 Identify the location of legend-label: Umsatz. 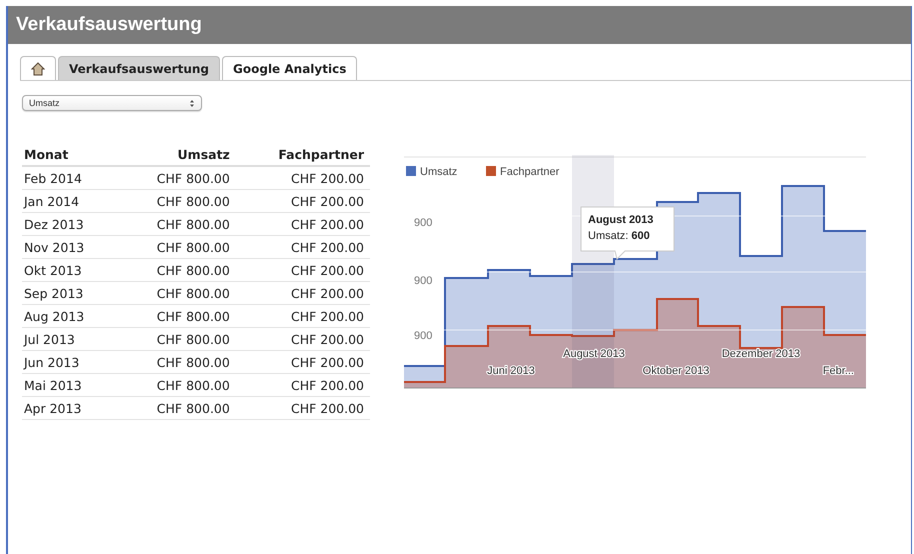
(439, 172).